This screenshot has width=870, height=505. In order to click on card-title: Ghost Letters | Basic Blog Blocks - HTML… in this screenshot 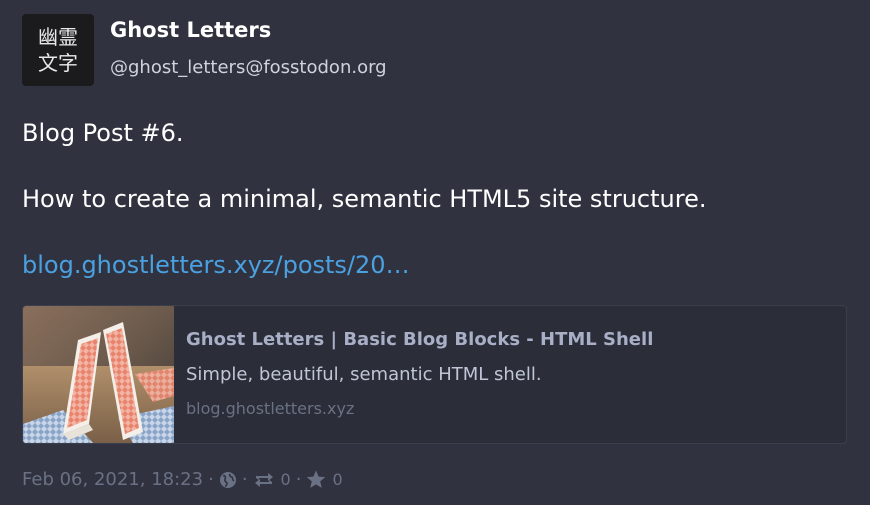, I will do `click(420, 339)`.